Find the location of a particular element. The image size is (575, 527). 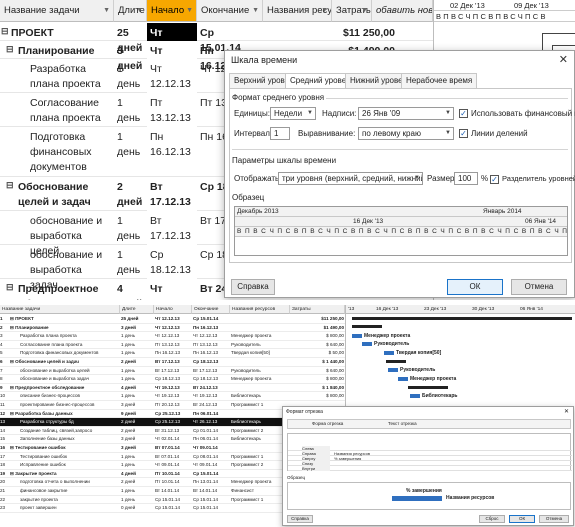

col-header-add-new: обавить новый сто is located at coordinates (402, 11).